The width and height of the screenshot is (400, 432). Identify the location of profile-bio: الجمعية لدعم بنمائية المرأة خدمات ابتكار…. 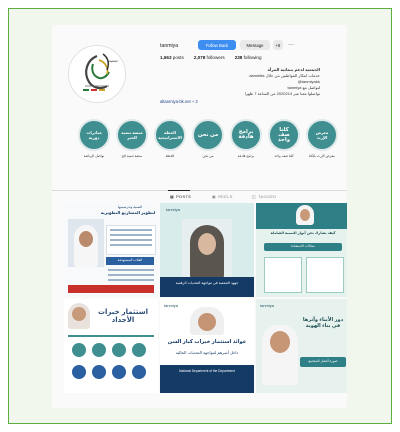
(240, 82).